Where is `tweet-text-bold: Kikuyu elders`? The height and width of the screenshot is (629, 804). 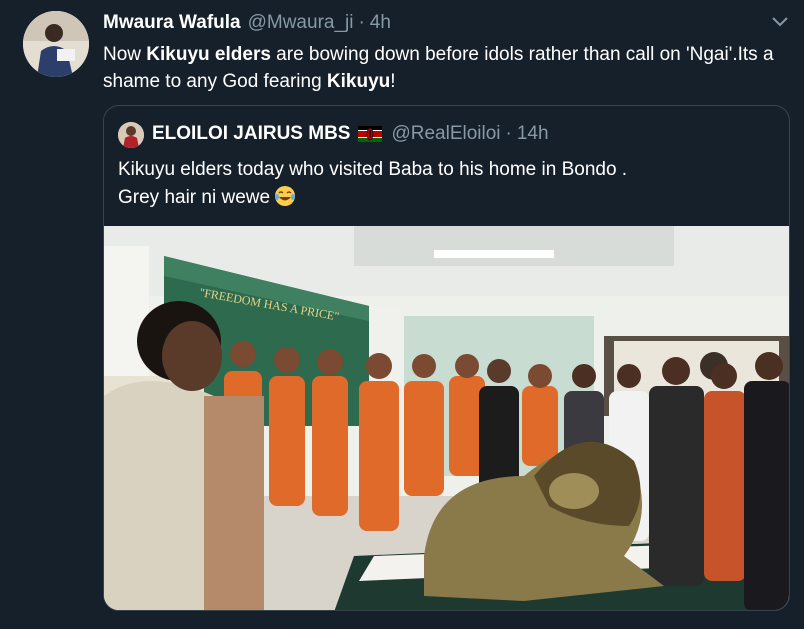 tweet-text-bold: Kikuyu elders is located at coordinates (208, 54).